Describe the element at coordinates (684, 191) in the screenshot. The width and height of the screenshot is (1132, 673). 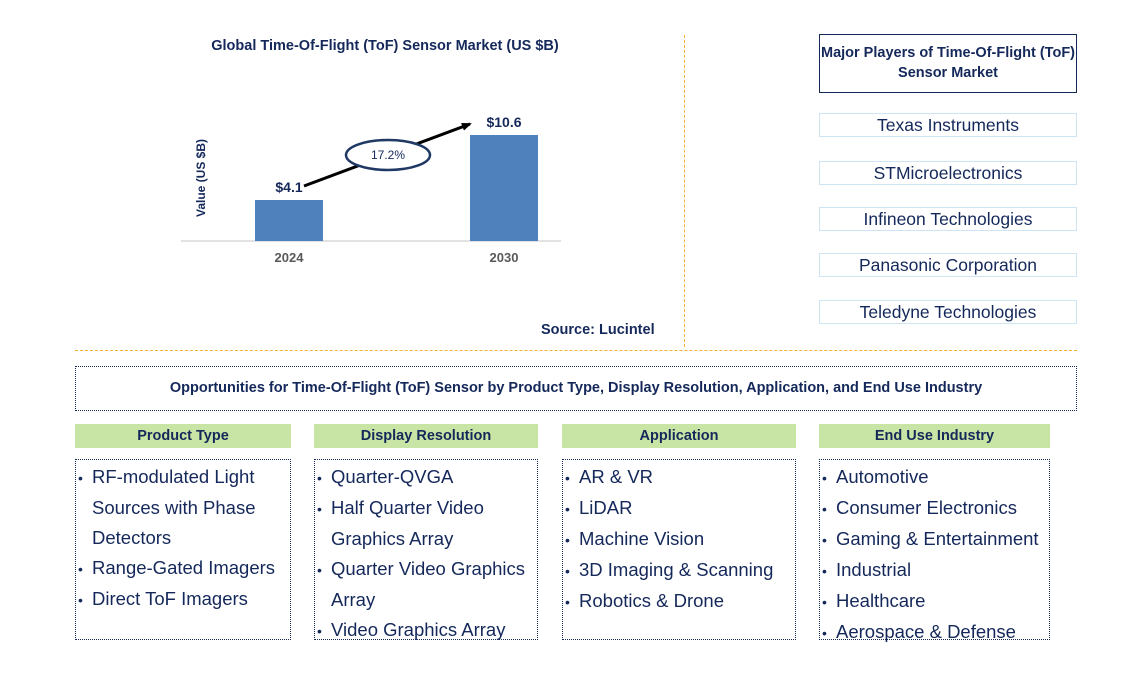
I see `vertical-divider` at that location.